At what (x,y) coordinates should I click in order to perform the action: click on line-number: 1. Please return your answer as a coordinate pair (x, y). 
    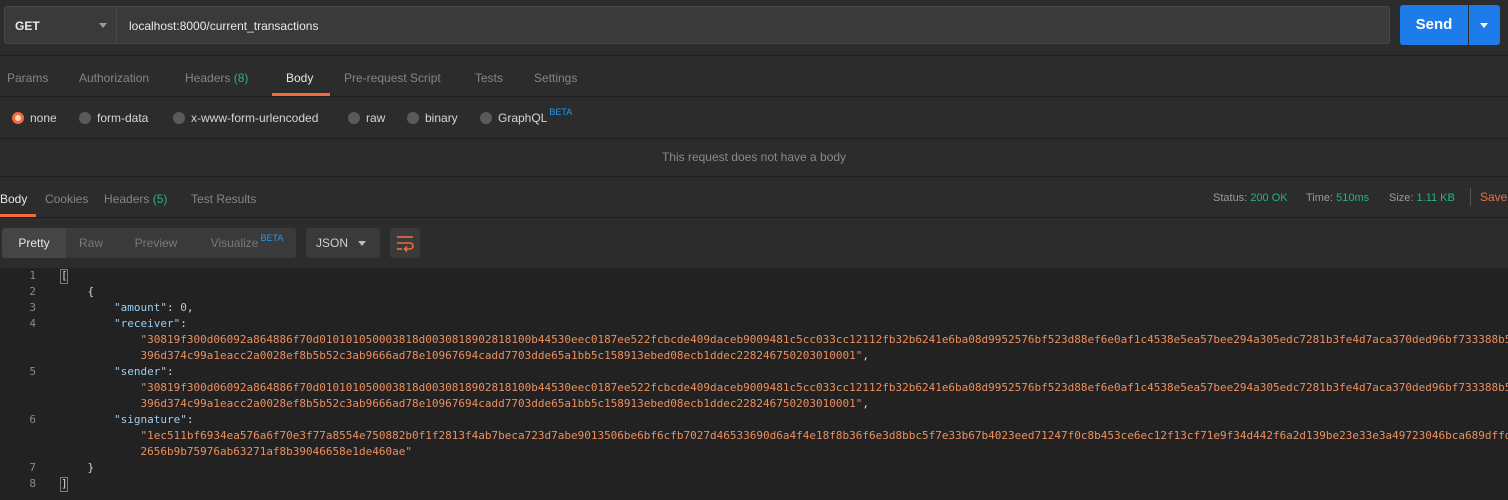
    Looking at the image, I should click on (32, 275).